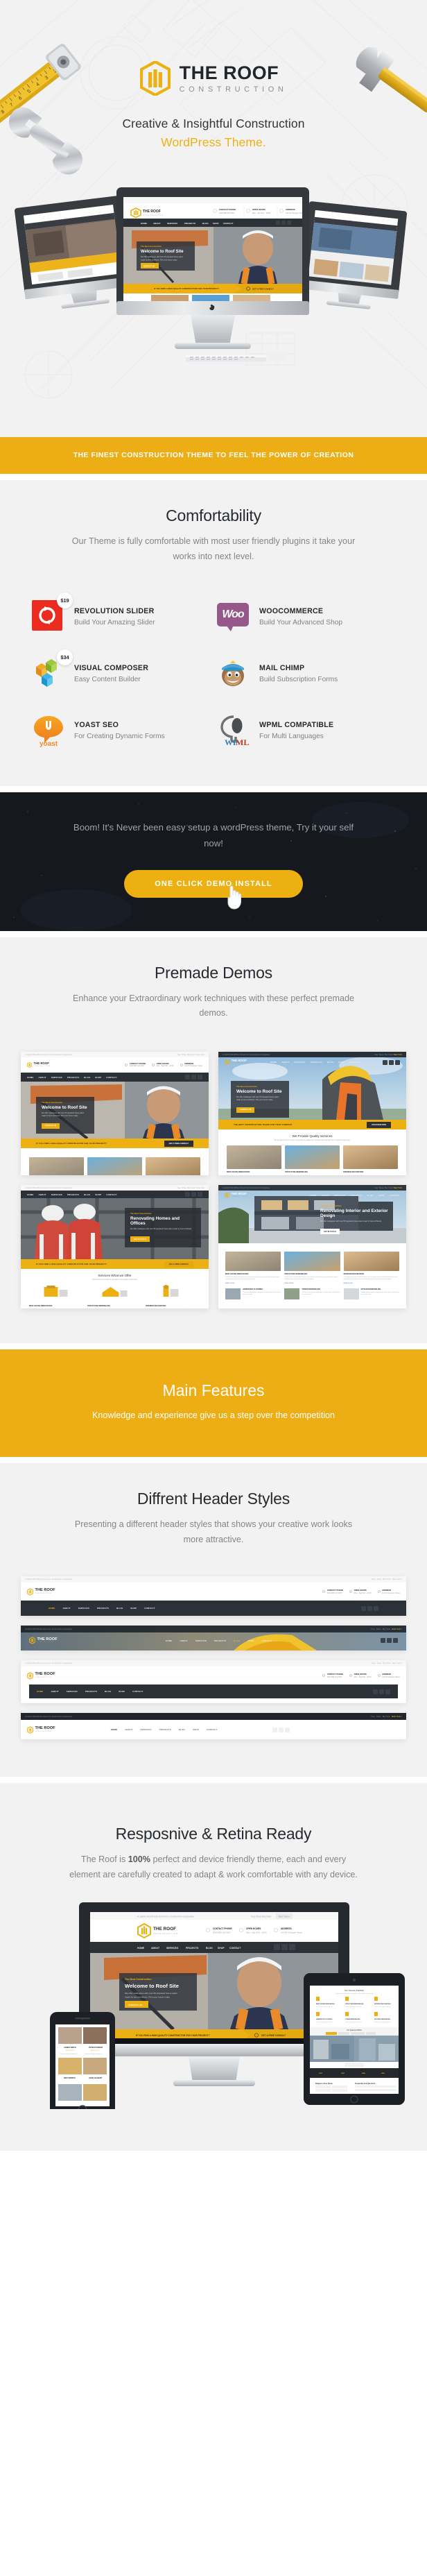 This screenshot has width=427, height=2576. I want to click on plugin-woocommerce: Woo WOOCOMMERCE Build Your Advanced Shop, so click(306, 616).